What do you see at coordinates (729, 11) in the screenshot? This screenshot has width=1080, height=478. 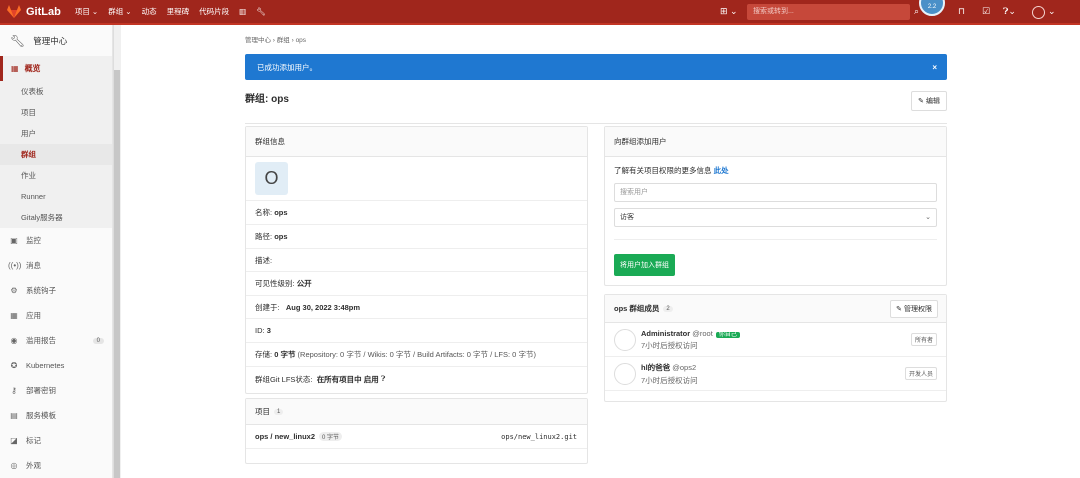 I see `plus-icon: ⊞ ⌄` at bounding box center [729, 11].